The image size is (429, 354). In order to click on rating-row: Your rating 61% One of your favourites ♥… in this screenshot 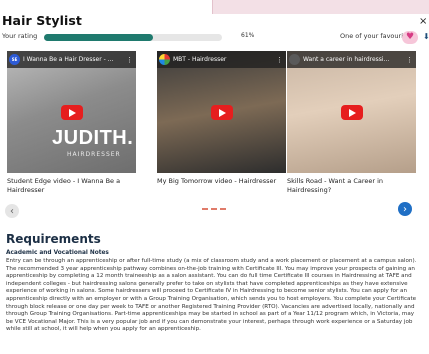, I will do `click(214, 38)`.